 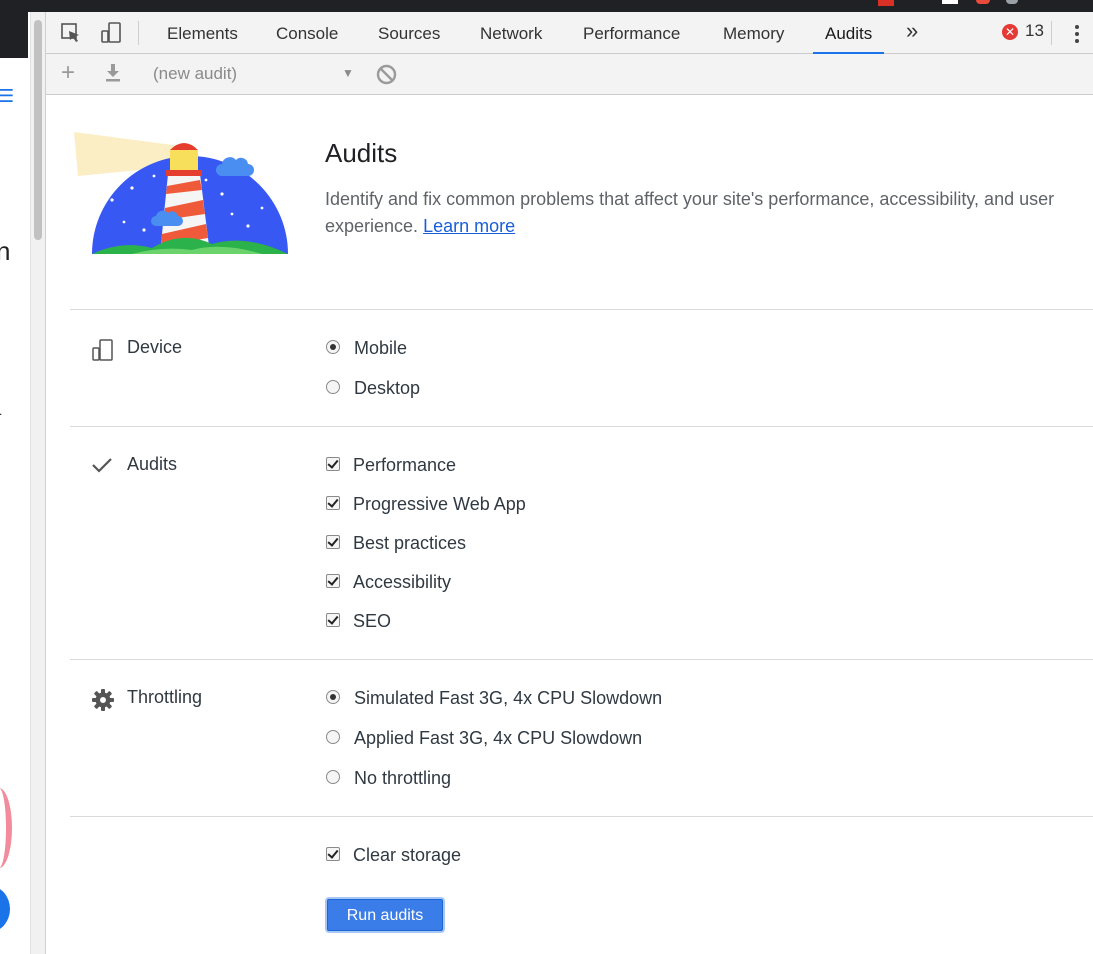 I want to click on error-icon: ✕, so click(x=1010, y=32).